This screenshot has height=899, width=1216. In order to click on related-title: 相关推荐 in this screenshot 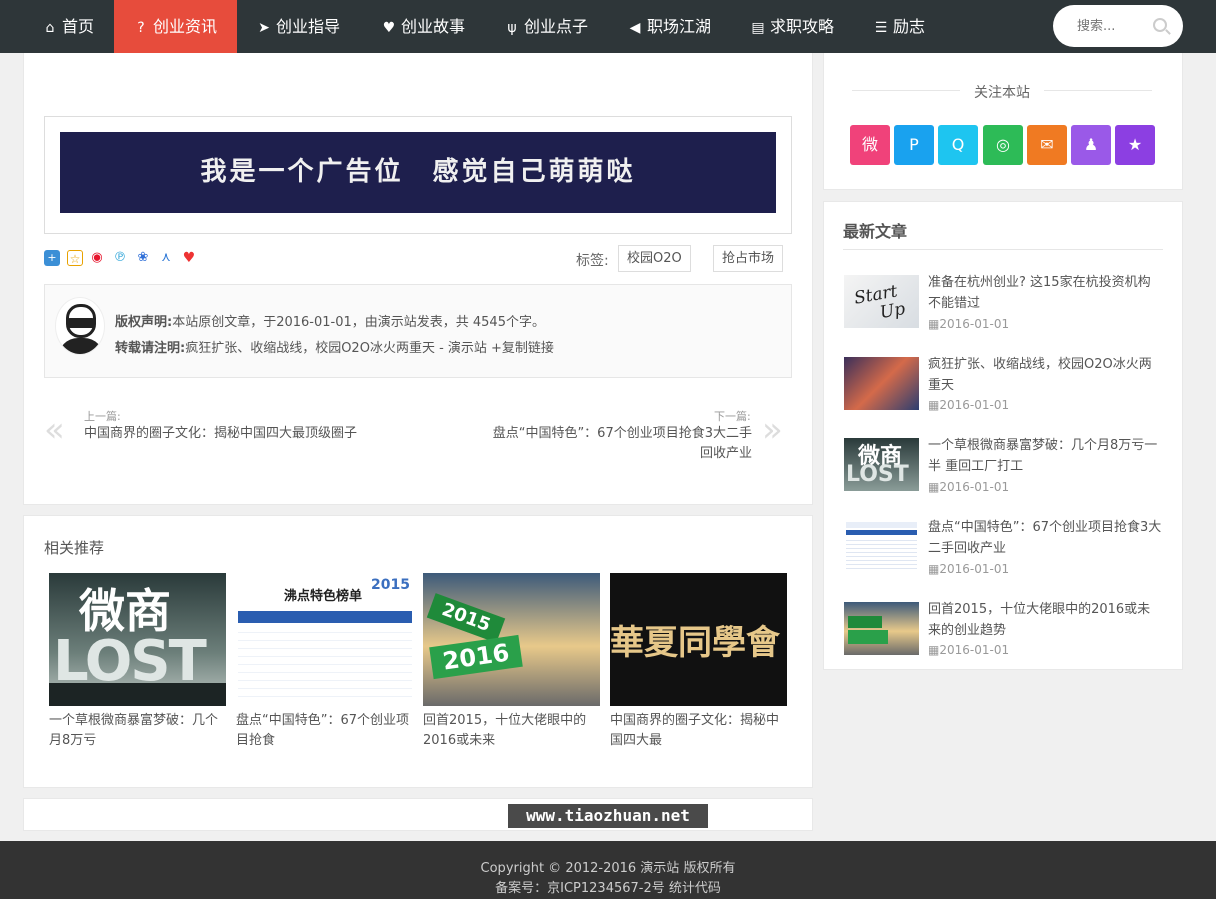, I will do `click(74, 548)`.